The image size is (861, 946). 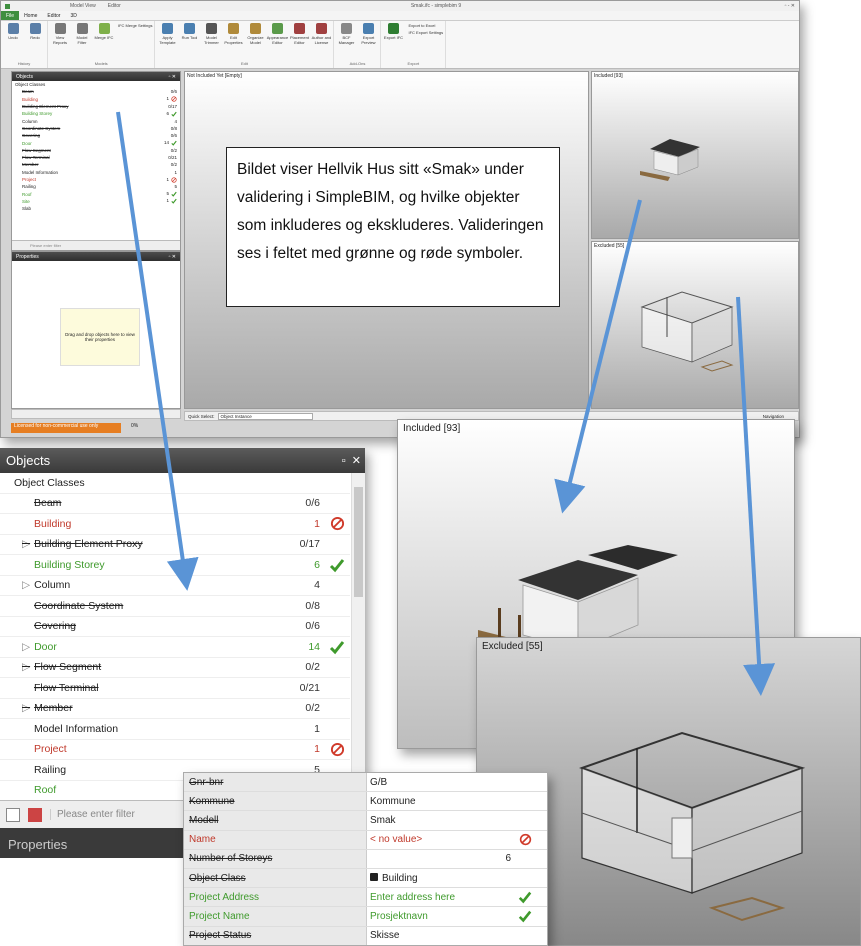 I want to click on model-trimmer-button: Model Trimmer, so click(x=211, y=34).